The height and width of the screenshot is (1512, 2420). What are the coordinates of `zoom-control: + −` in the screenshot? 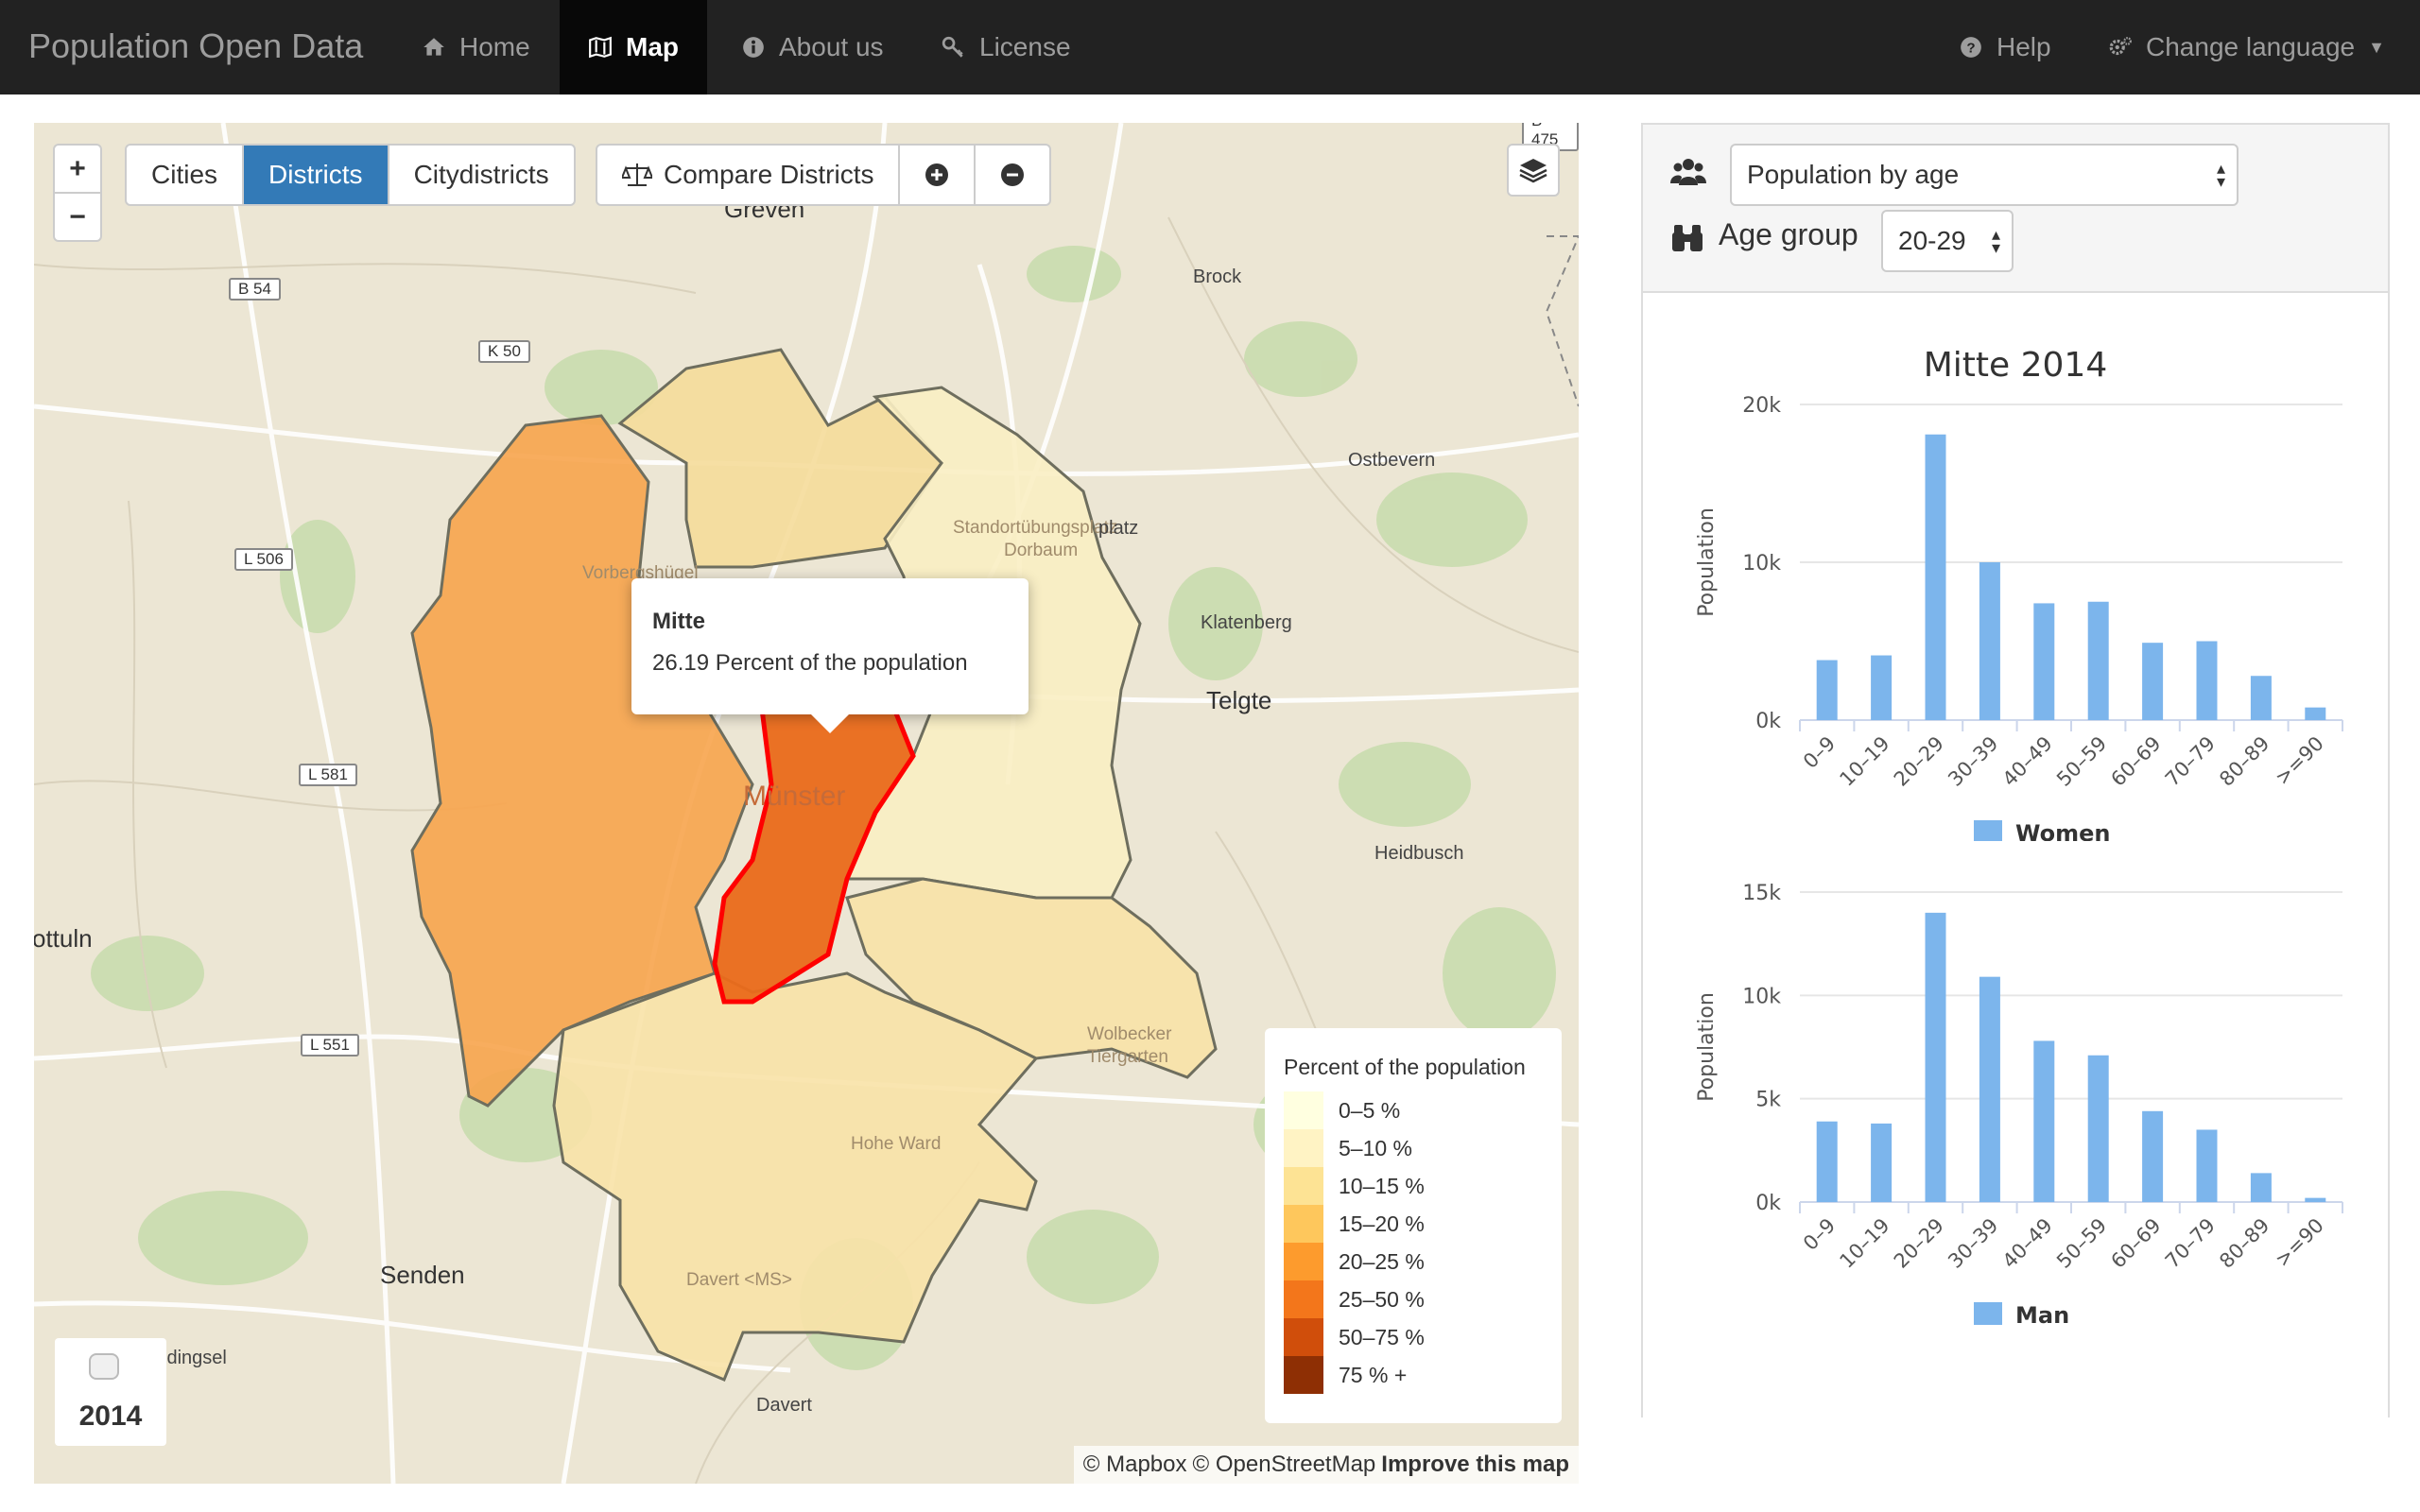 It's located at (77, 193).